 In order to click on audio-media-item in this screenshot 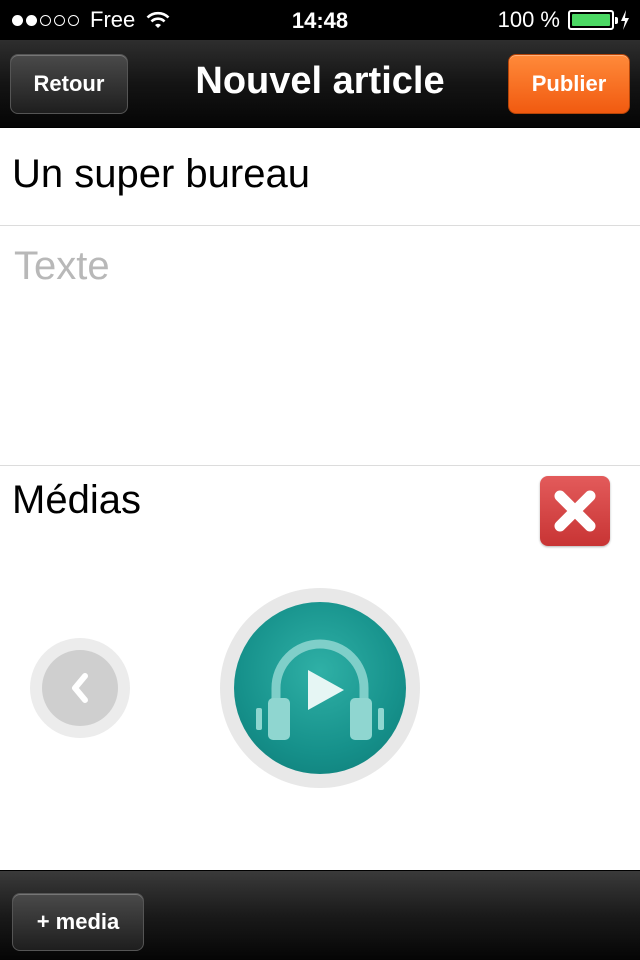, I will do `click(320, 688)`.